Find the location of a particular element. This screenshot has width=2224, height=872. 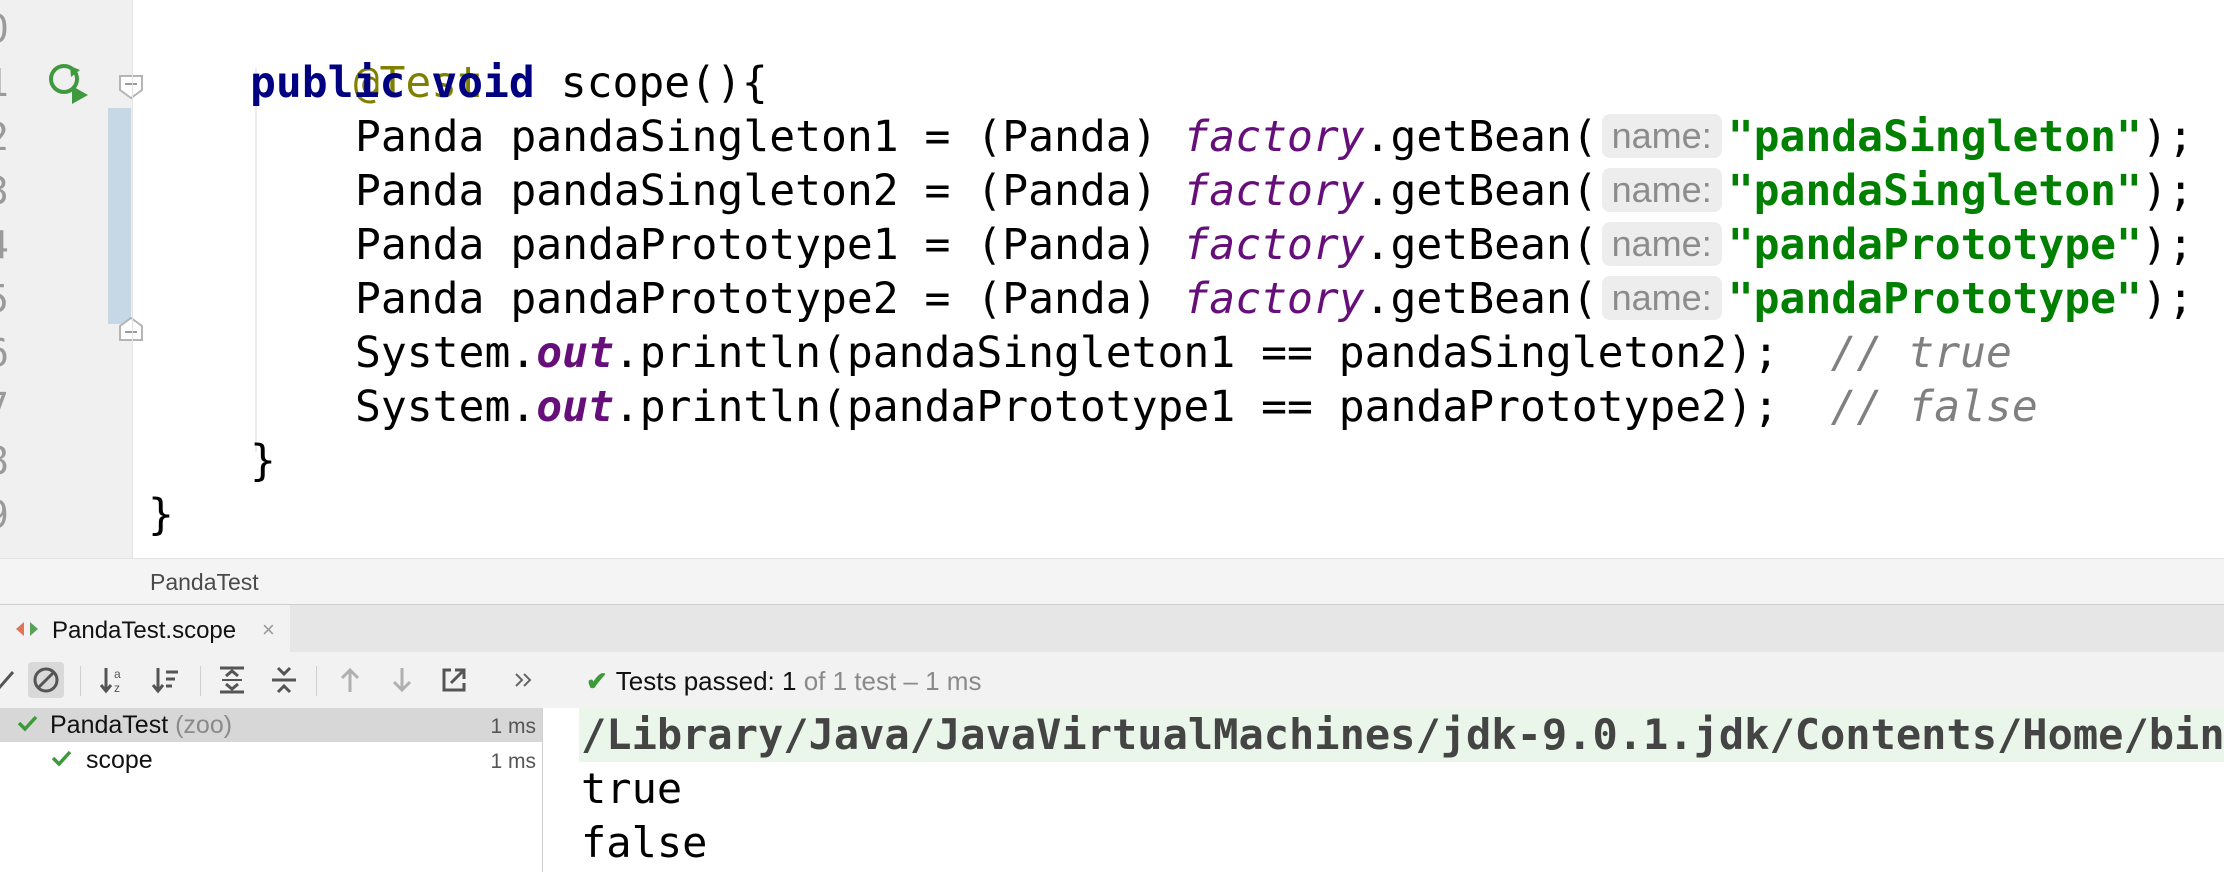

run-tab-label: PandaTest.scope is located at coordinates (144, 630).